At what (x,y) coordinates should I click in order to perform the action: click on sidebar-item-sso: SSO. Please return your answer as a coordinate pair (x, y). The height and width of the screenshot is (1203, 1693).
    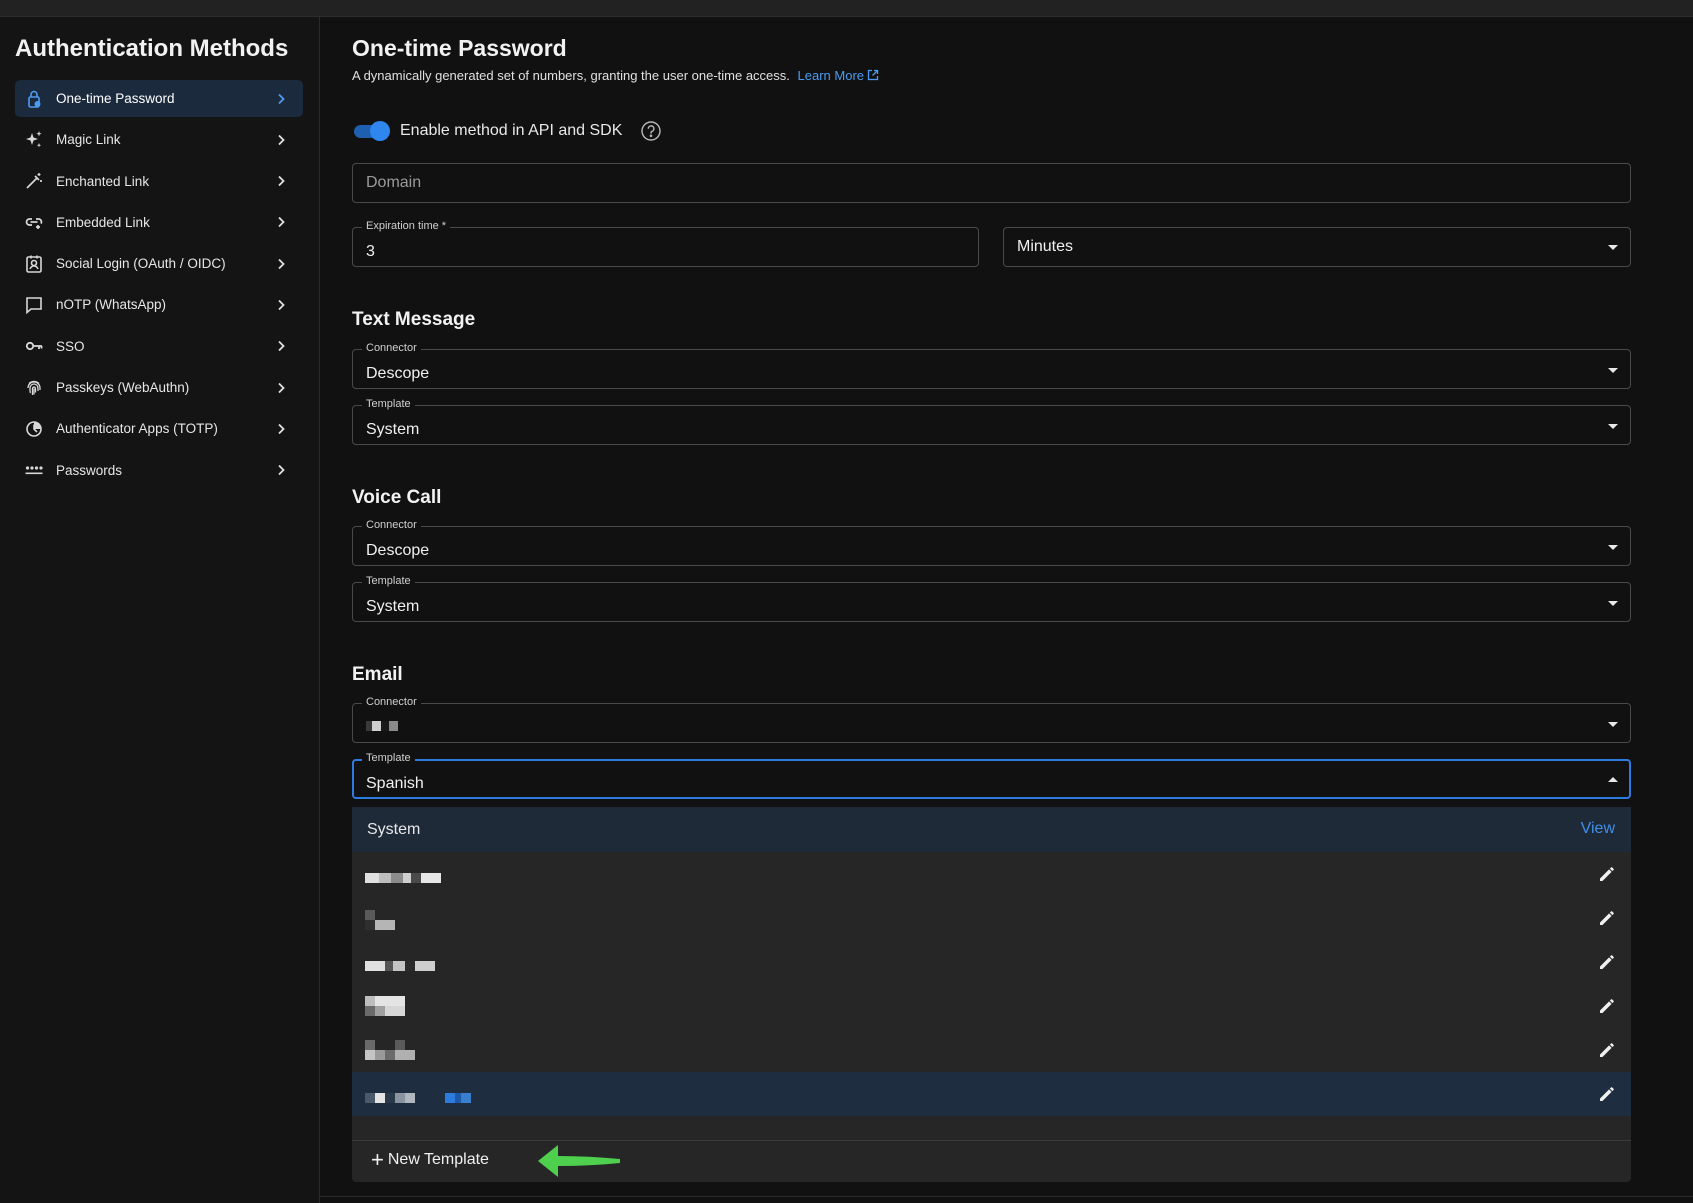
    Looking at the image, I should click on (159, 346).